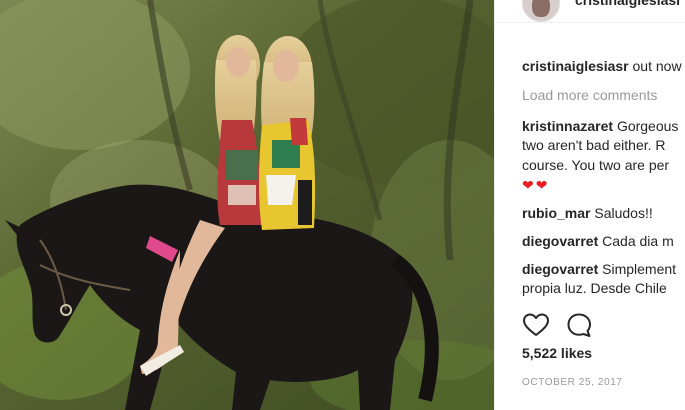 The image size is (685, 410). What do you see at coordinates (572, 382) in the screenshot?
I see `post-date: OCTOBER 25, 2017` at bounding box center [572, 382].